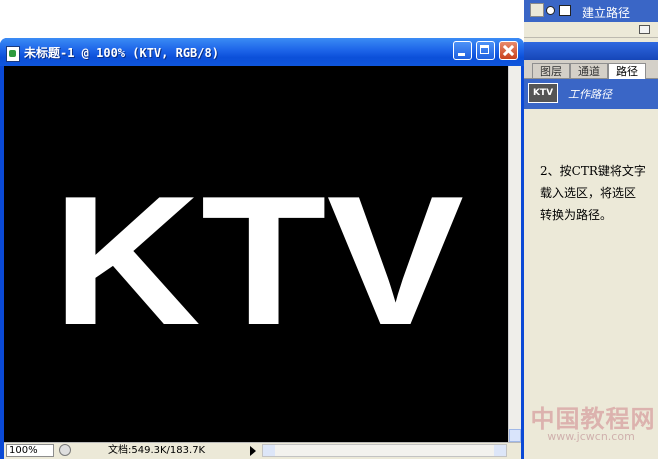 This screenshot has height=459, width=658. I want to click on minimize-button, so click(462, 50).